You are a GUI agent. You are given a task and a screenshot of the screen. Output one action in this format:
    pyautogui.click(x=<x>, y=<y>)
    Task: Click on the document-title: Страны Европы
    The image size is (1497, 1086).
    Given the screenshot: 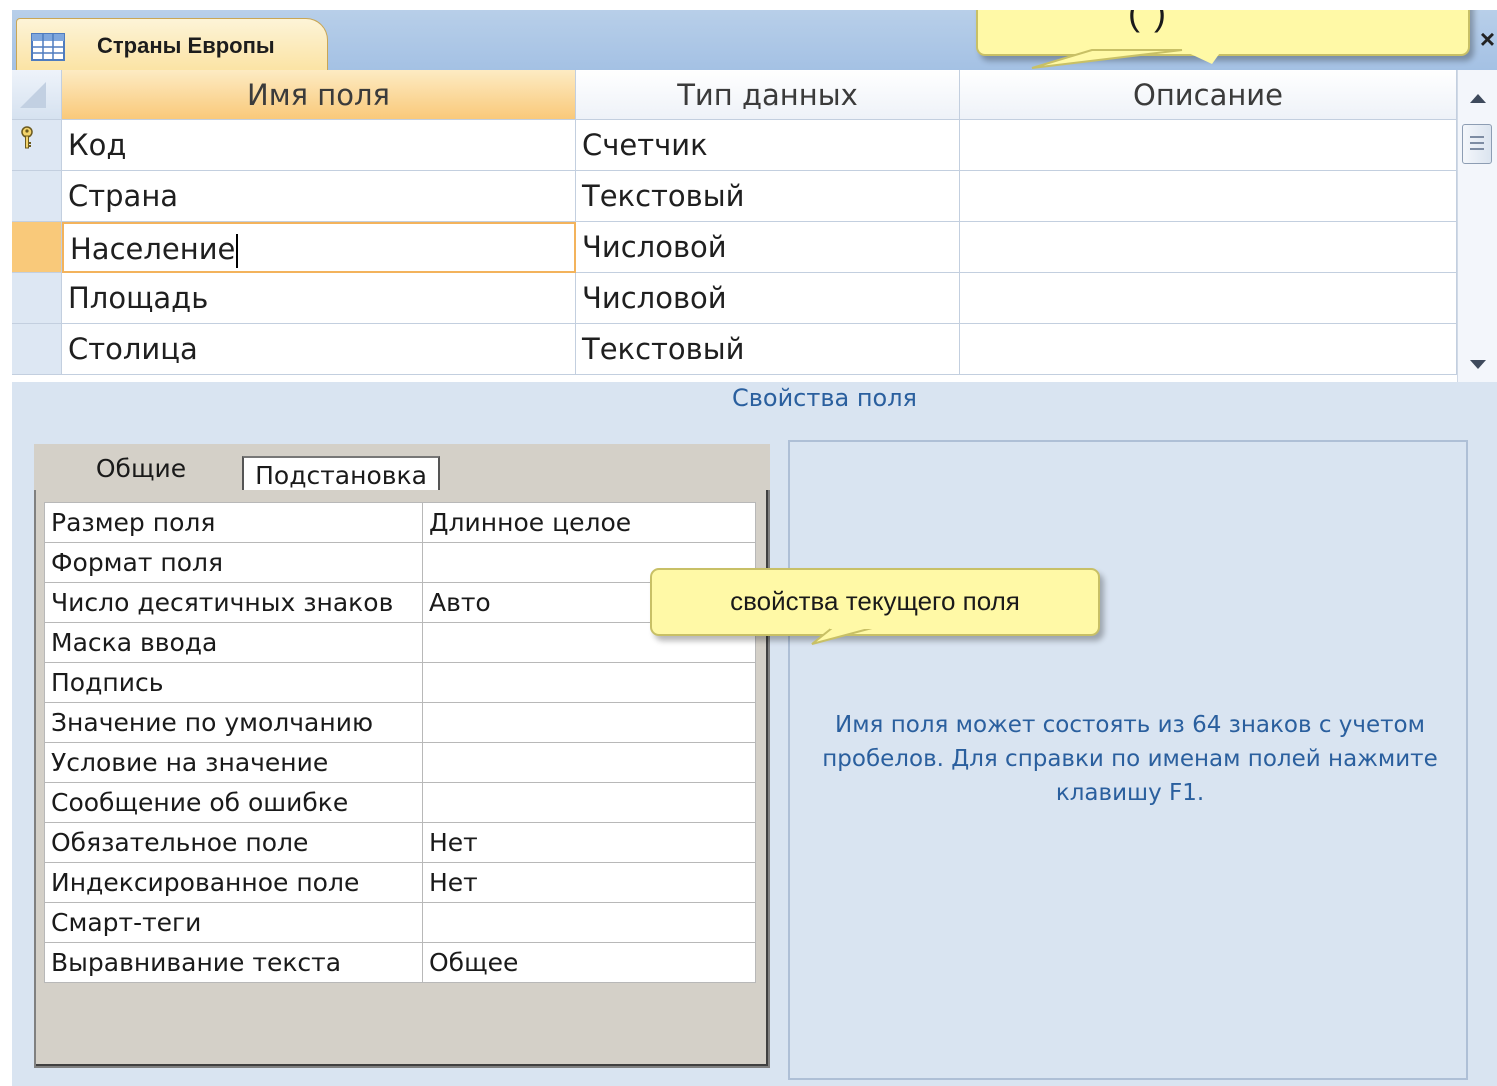 What is the action you would take?
    pyautogui.click(x=186, y=45)
    